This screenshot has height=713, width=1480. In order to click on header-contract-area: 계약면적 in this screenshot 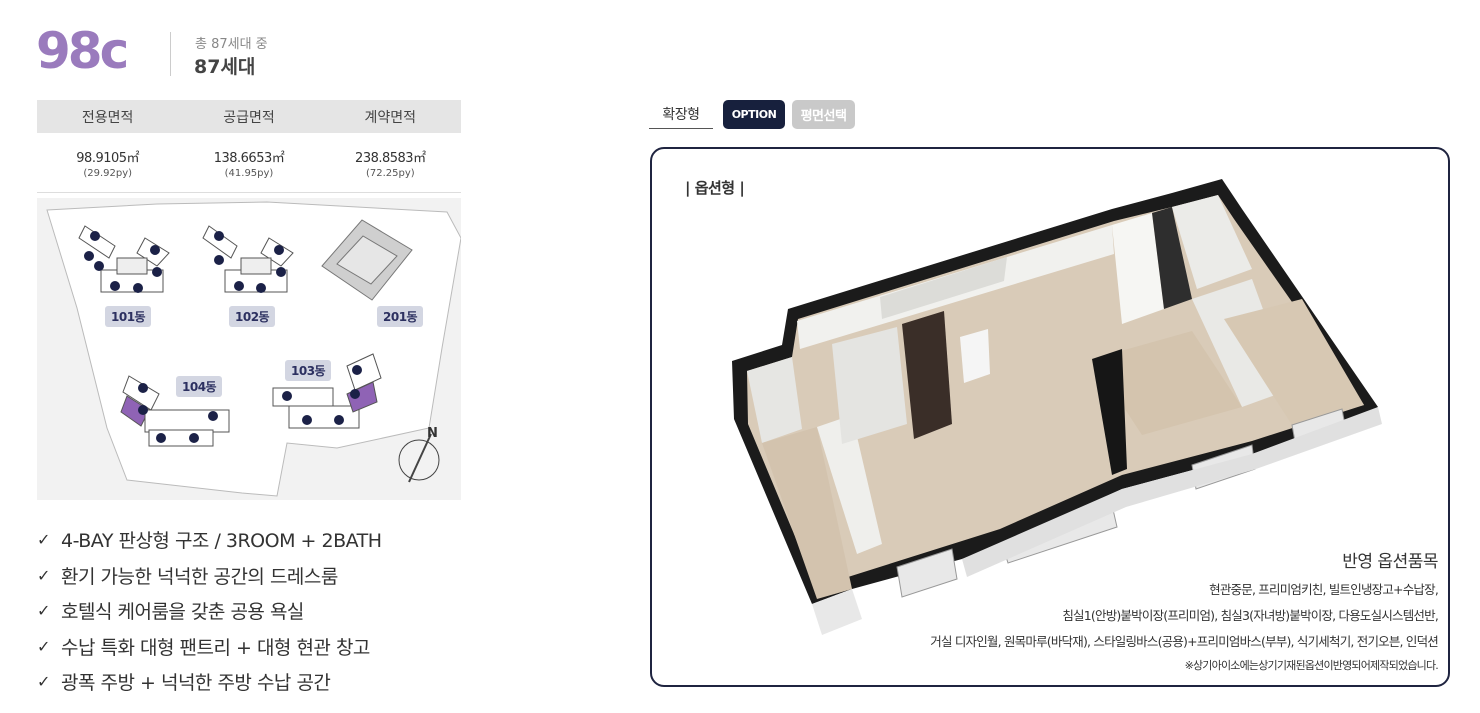, I will do `click(390, 117)`.